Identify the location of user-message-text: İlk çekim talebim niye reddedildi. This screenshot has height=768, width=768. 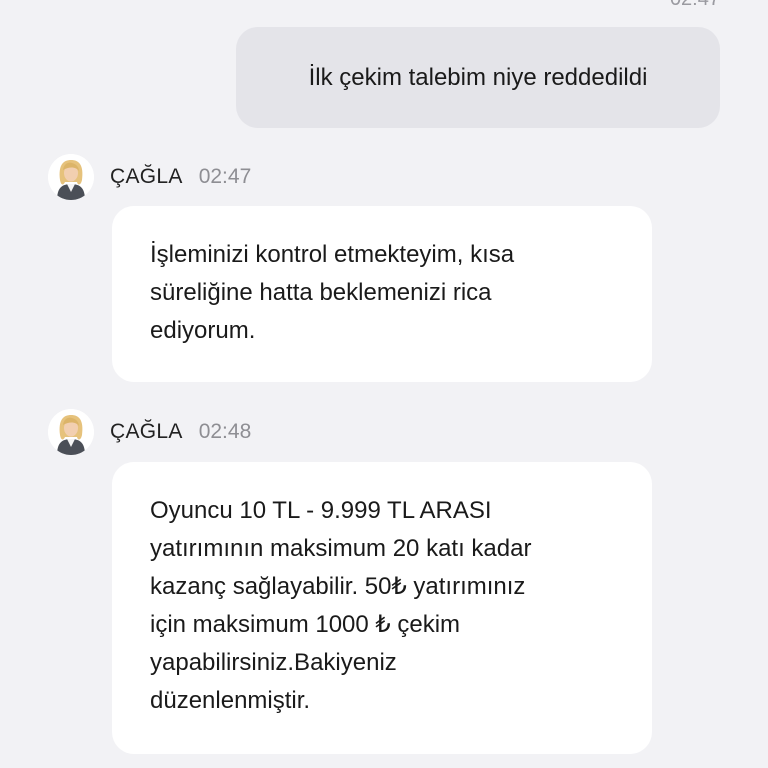
(478, 77).